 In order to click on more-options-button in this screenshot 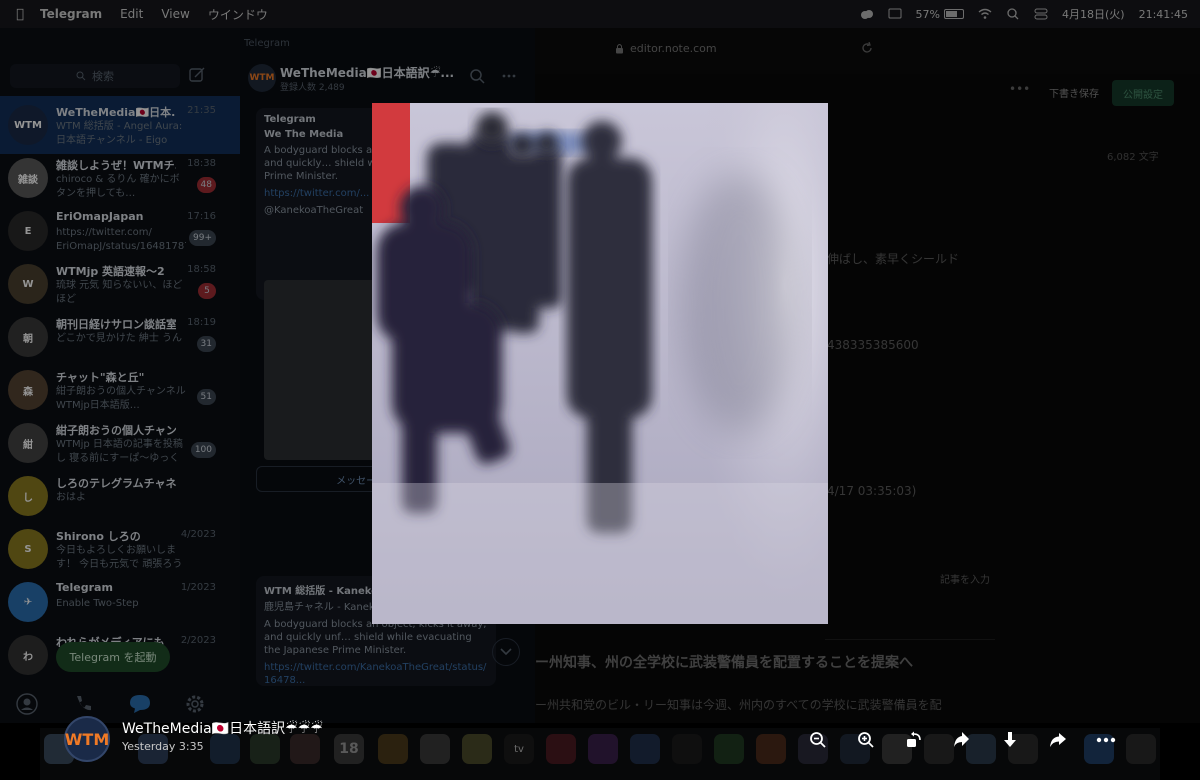, I will do `click(1106, 740)`.